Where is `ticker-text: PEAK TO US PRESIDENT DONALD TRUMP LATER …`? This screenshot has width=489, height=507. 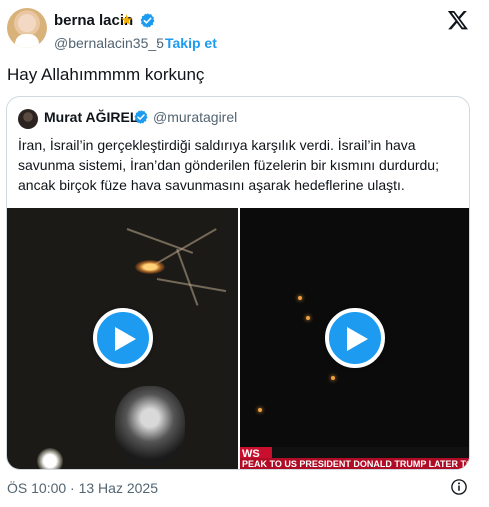
ticker-text: PEAK TO US PRESIDENT DONALD TRUMP LATER … is located at coordinates (356, 464).